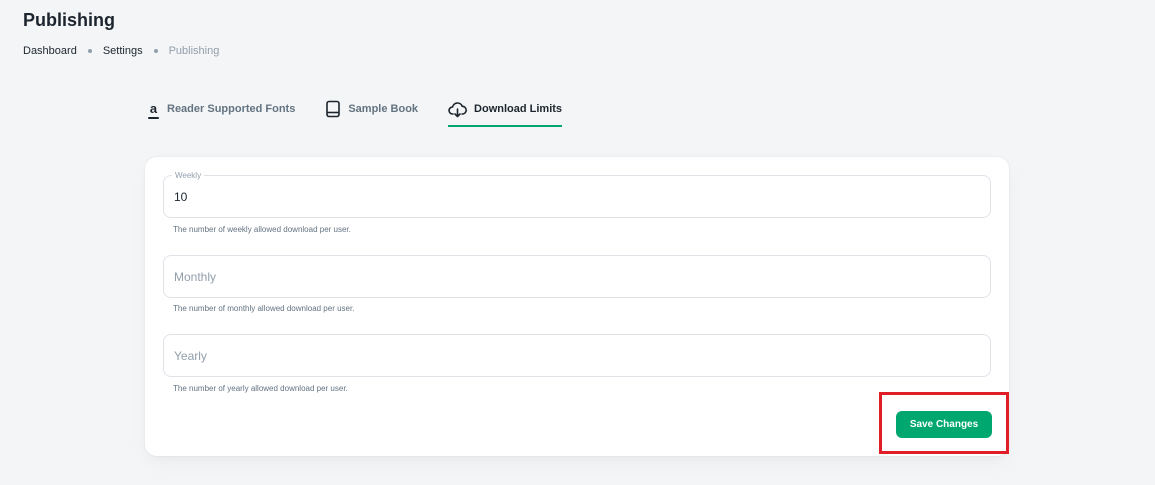  What do you see at coordinates (69, 20) in the screenshot?
I see `page-title: Publishing` at bounding box center [69, 20].